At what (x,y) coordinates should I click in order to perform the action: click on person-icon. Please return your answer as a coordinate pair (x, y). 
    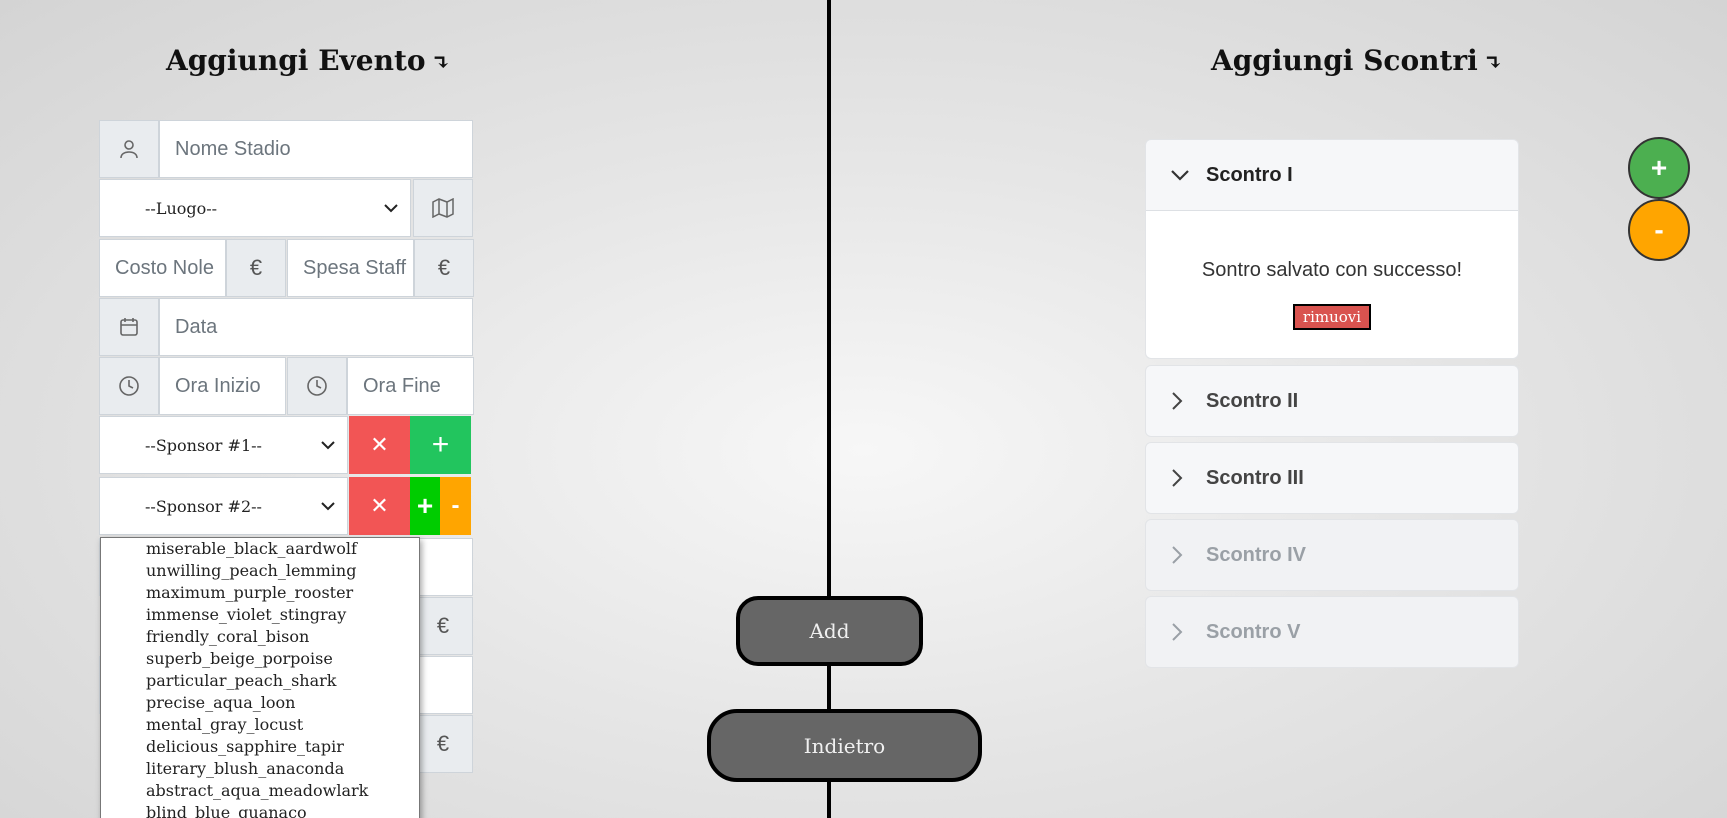
    Looking at the image, I should click on (129, 149).